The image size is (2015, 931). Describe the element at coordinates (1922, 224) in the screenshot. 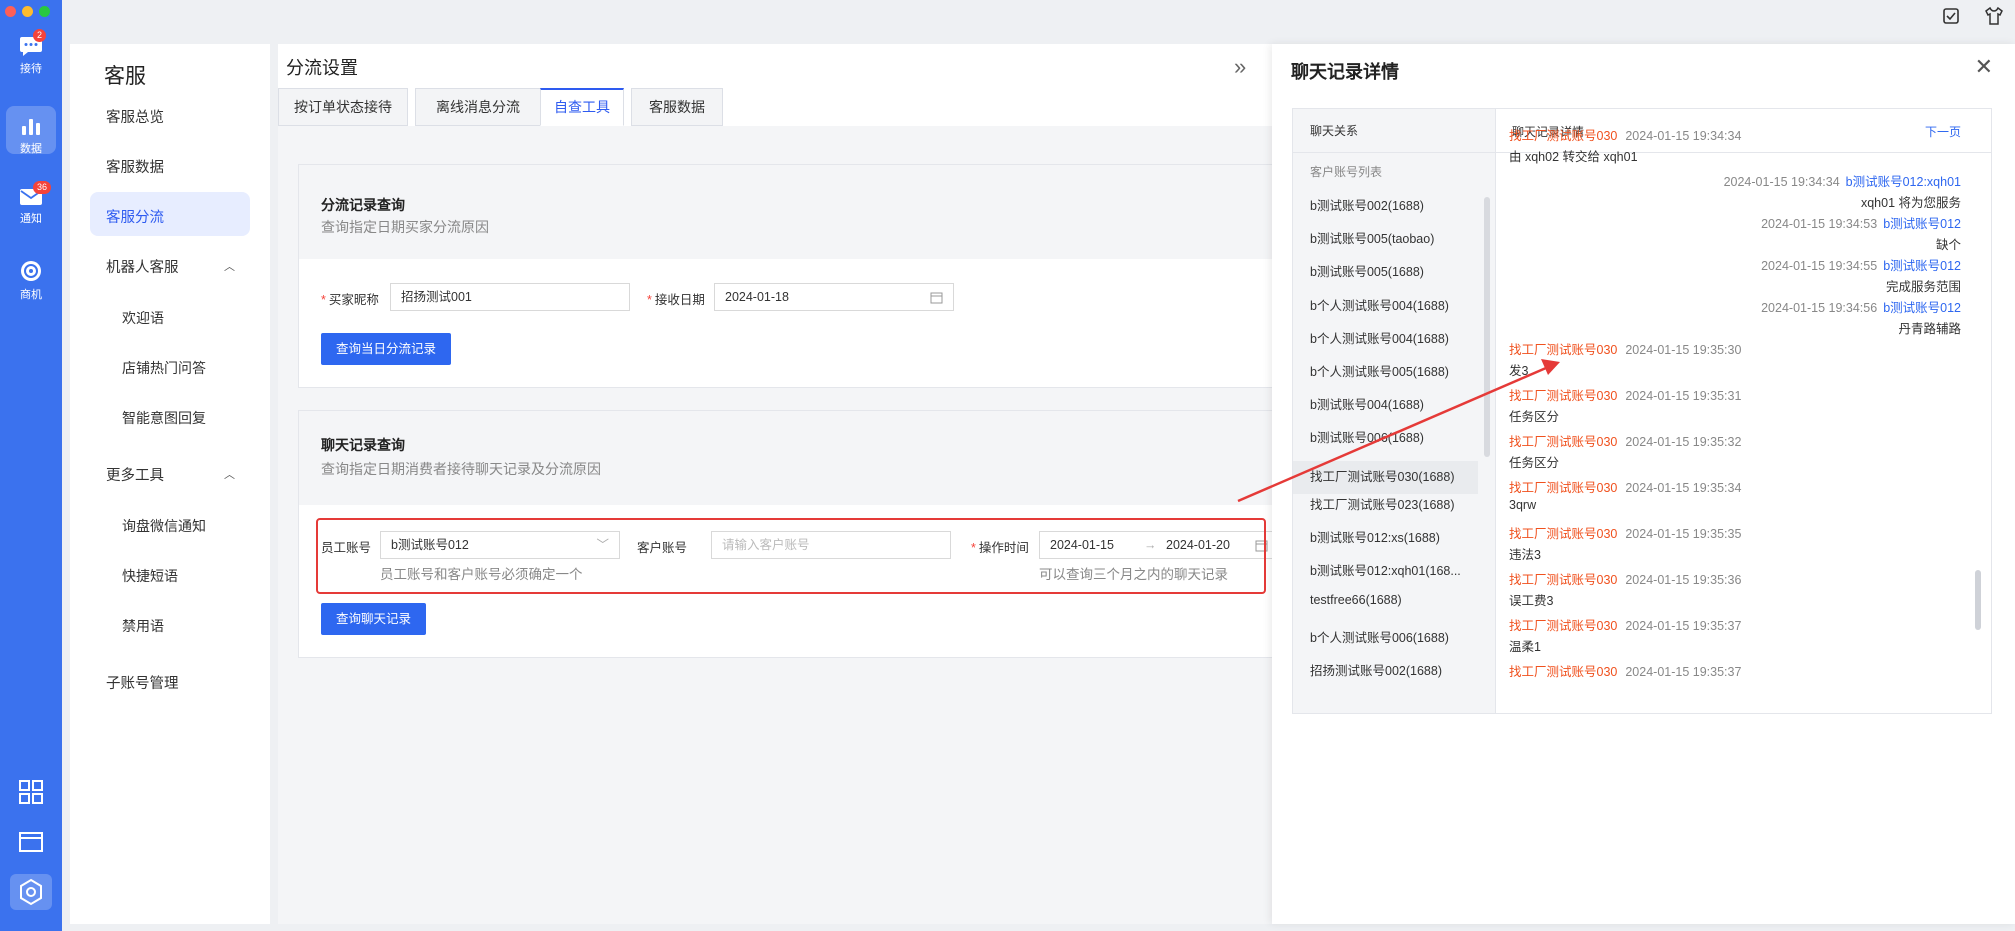

I see `message-sender: b测试账号012` at that location.